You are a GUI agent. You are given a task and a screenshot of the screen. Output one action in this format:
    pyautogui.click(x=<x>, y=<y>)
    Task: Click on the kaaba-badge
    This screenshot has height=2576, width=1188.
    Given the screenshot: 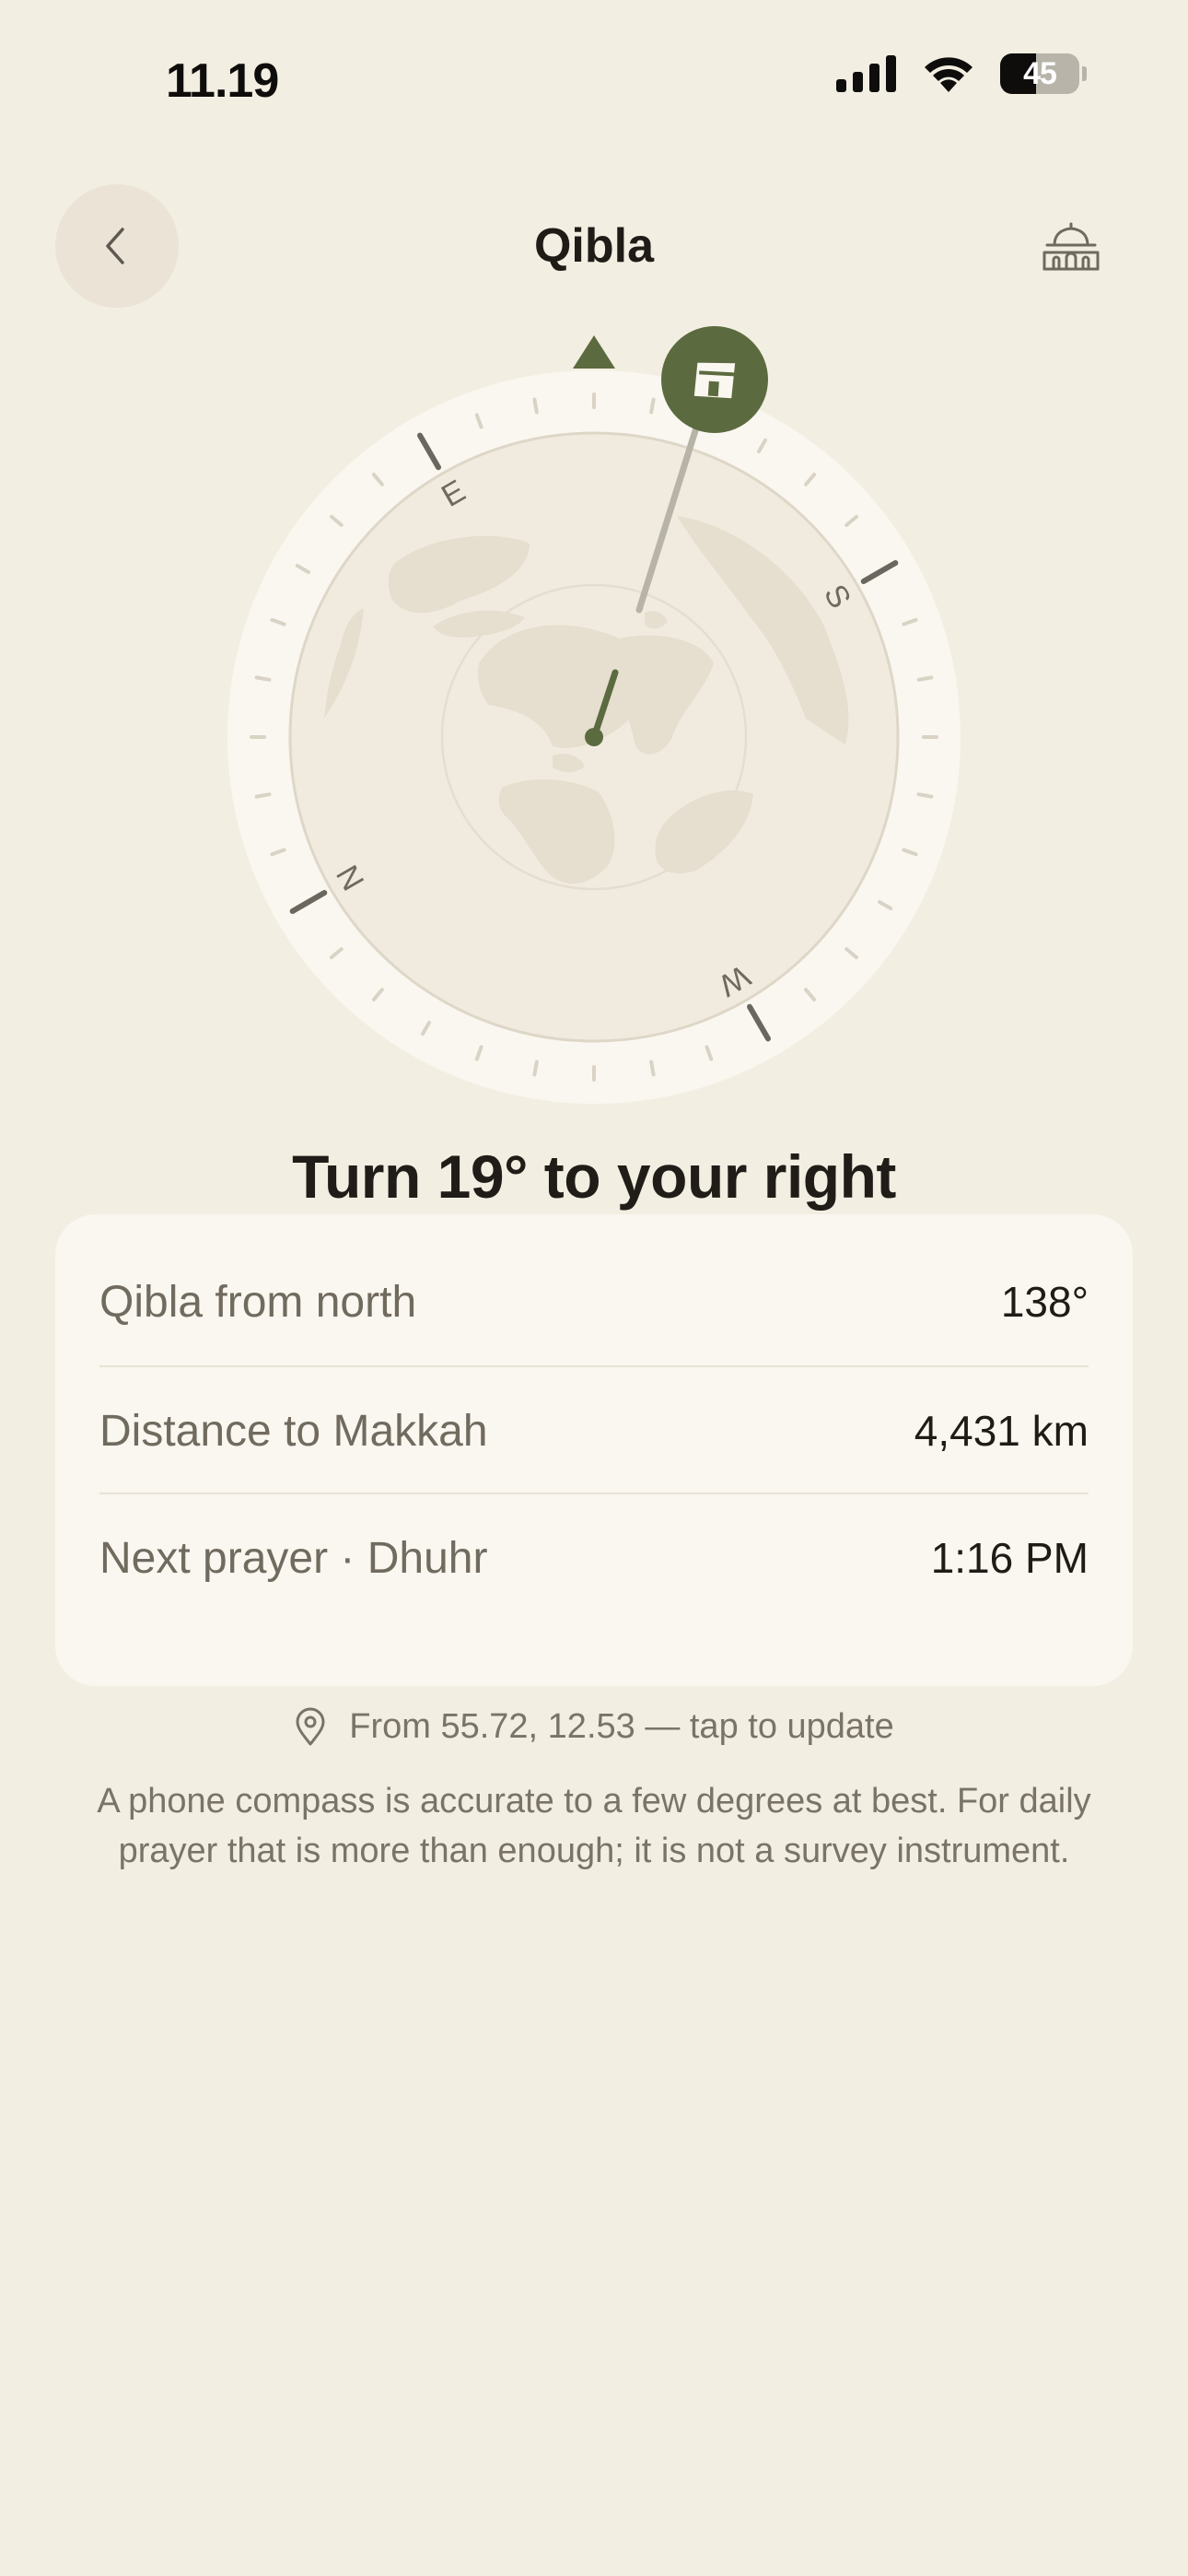 What is the action you would take?
    pyautogui.click(x=714, y=379)
    